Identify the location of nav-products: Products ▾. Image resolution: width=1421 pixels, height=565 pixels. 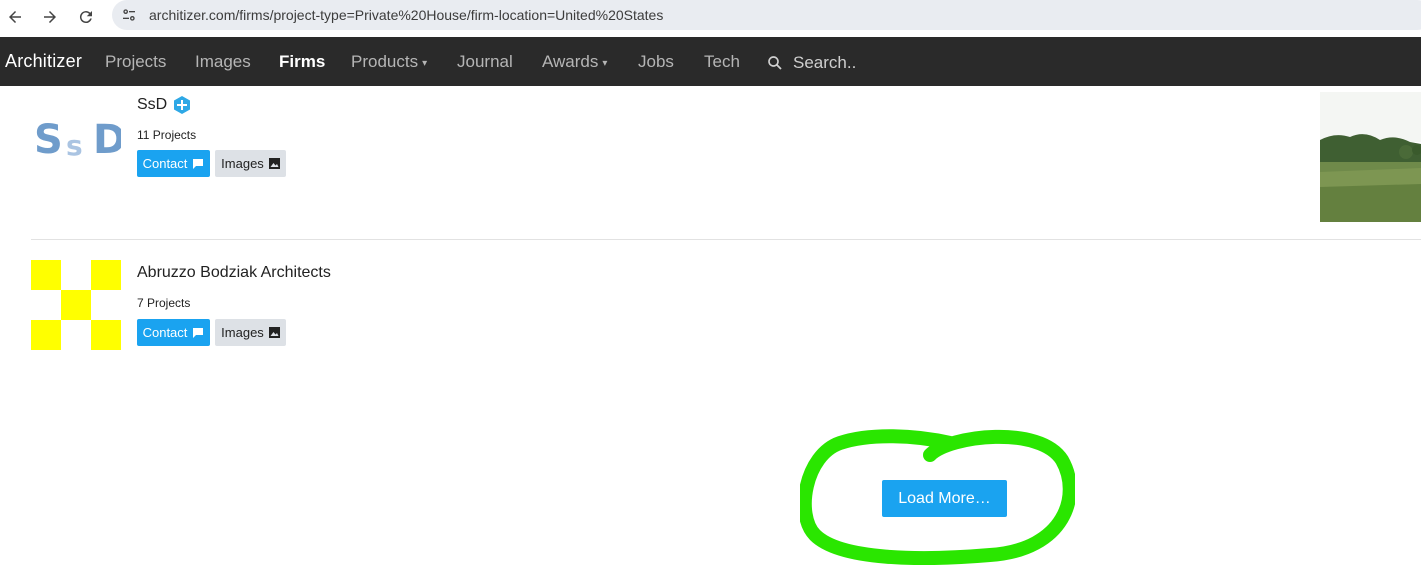
(389, 62).